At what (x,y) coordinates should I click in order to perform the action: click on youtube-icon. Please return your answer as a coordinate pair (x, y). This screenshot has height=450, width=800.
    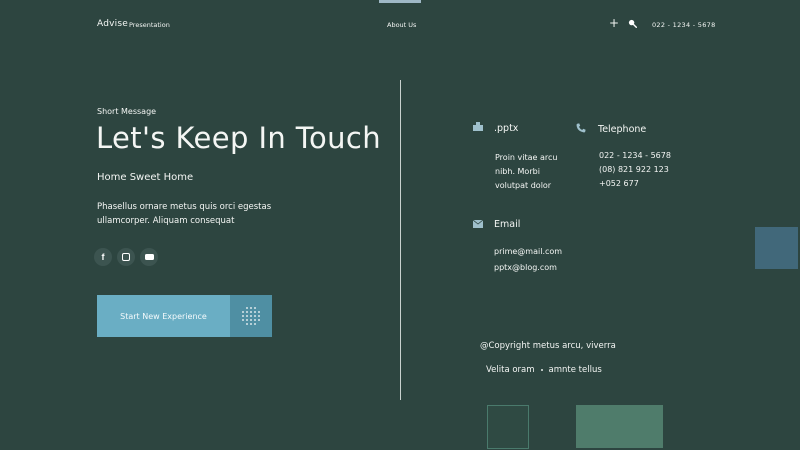
    Looking at the image, I should click on (149, 257).